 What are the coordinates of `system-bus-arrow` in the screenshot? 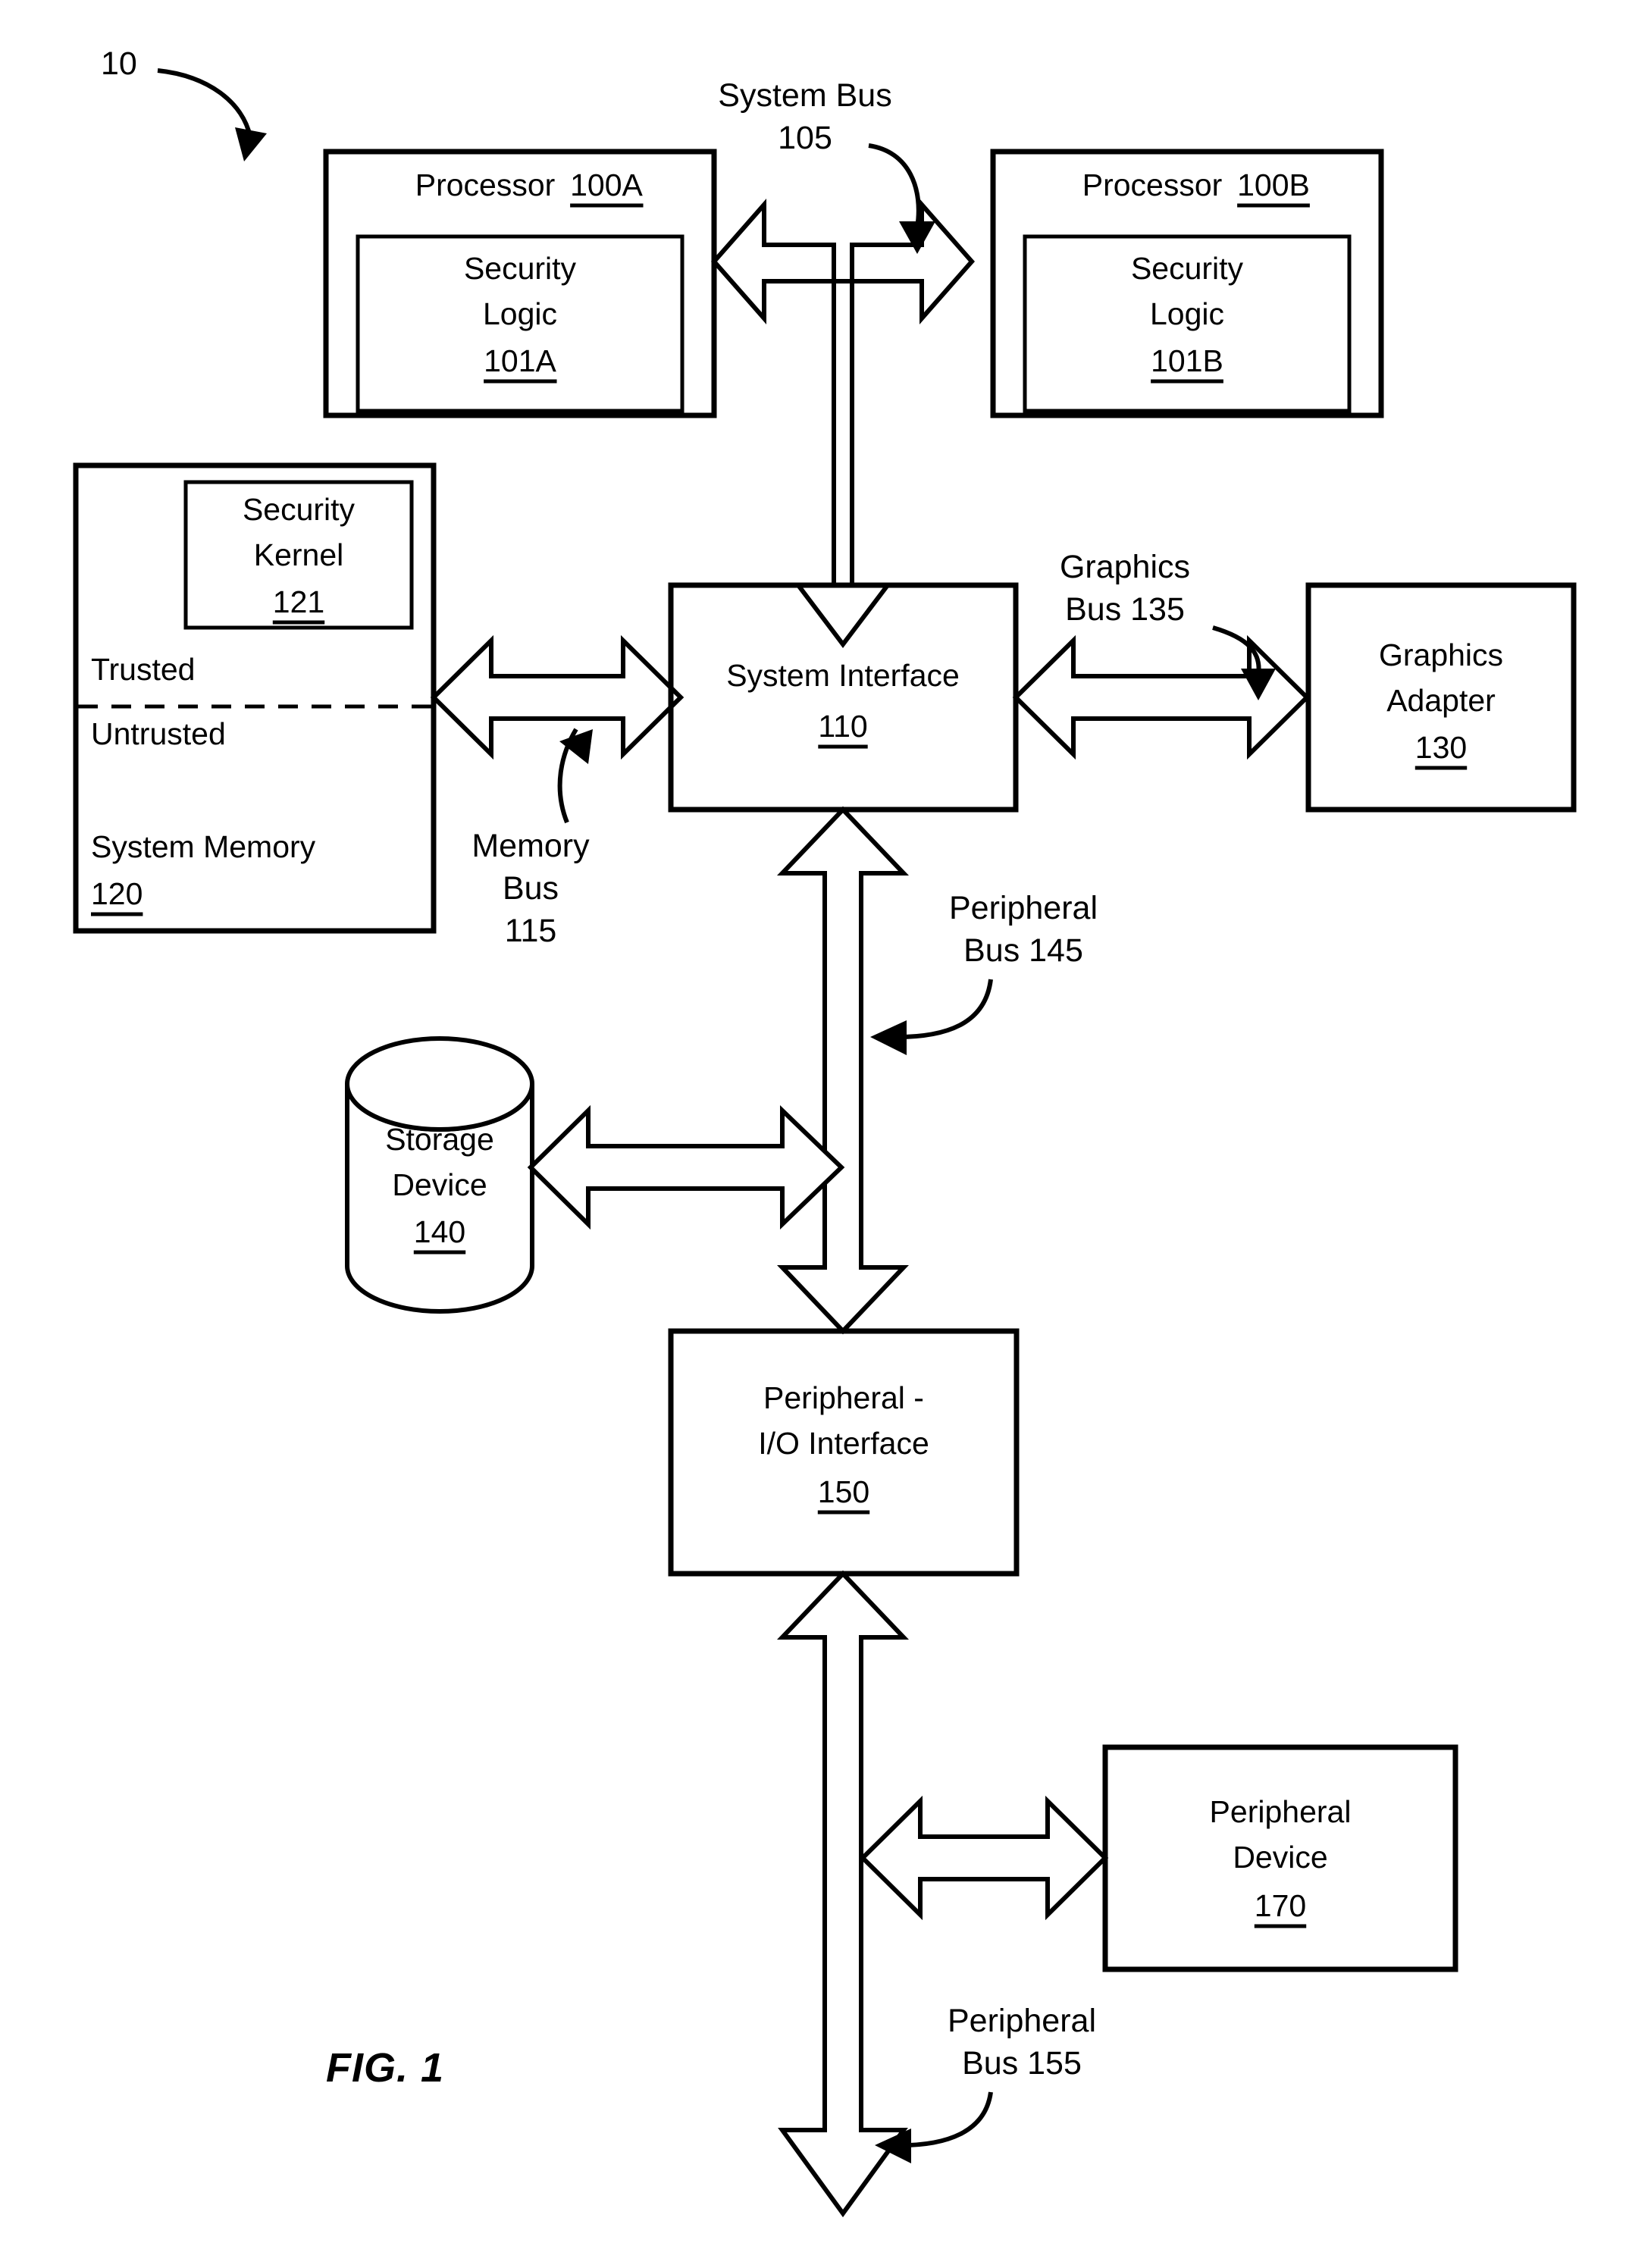 It's located at (843, 423).